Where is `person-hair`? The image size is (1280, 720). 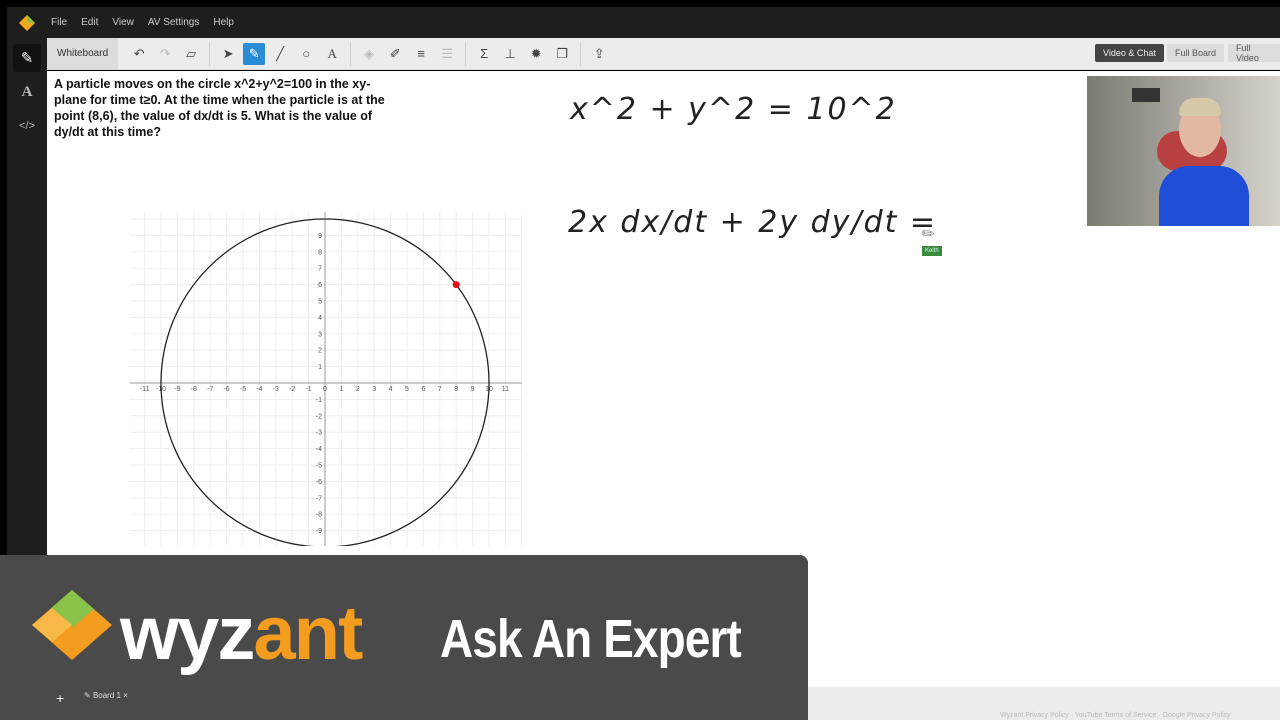 person-hair is located at coordinates (1200, 107).